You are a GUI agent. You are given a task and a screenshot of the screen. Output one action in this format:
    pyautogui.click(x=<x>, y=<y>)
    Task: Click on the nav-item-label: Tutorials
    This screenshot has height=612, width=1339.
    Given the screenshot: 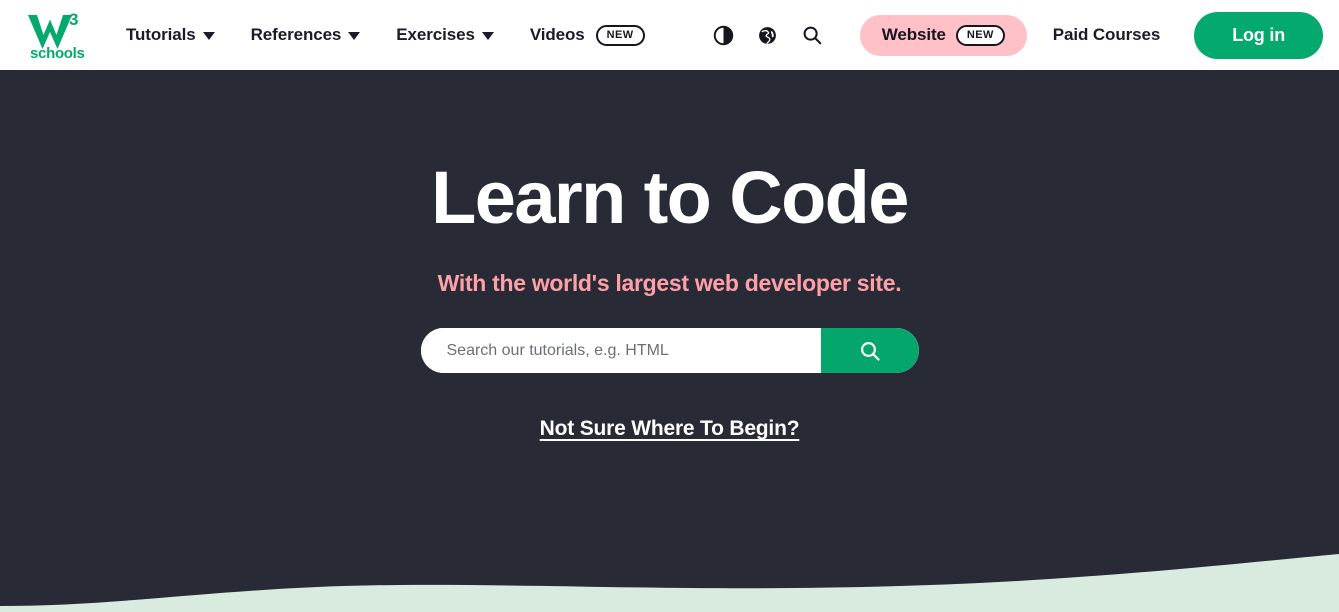 What is the action you would take?
    pyautogui.click(x=161, y=34)
    